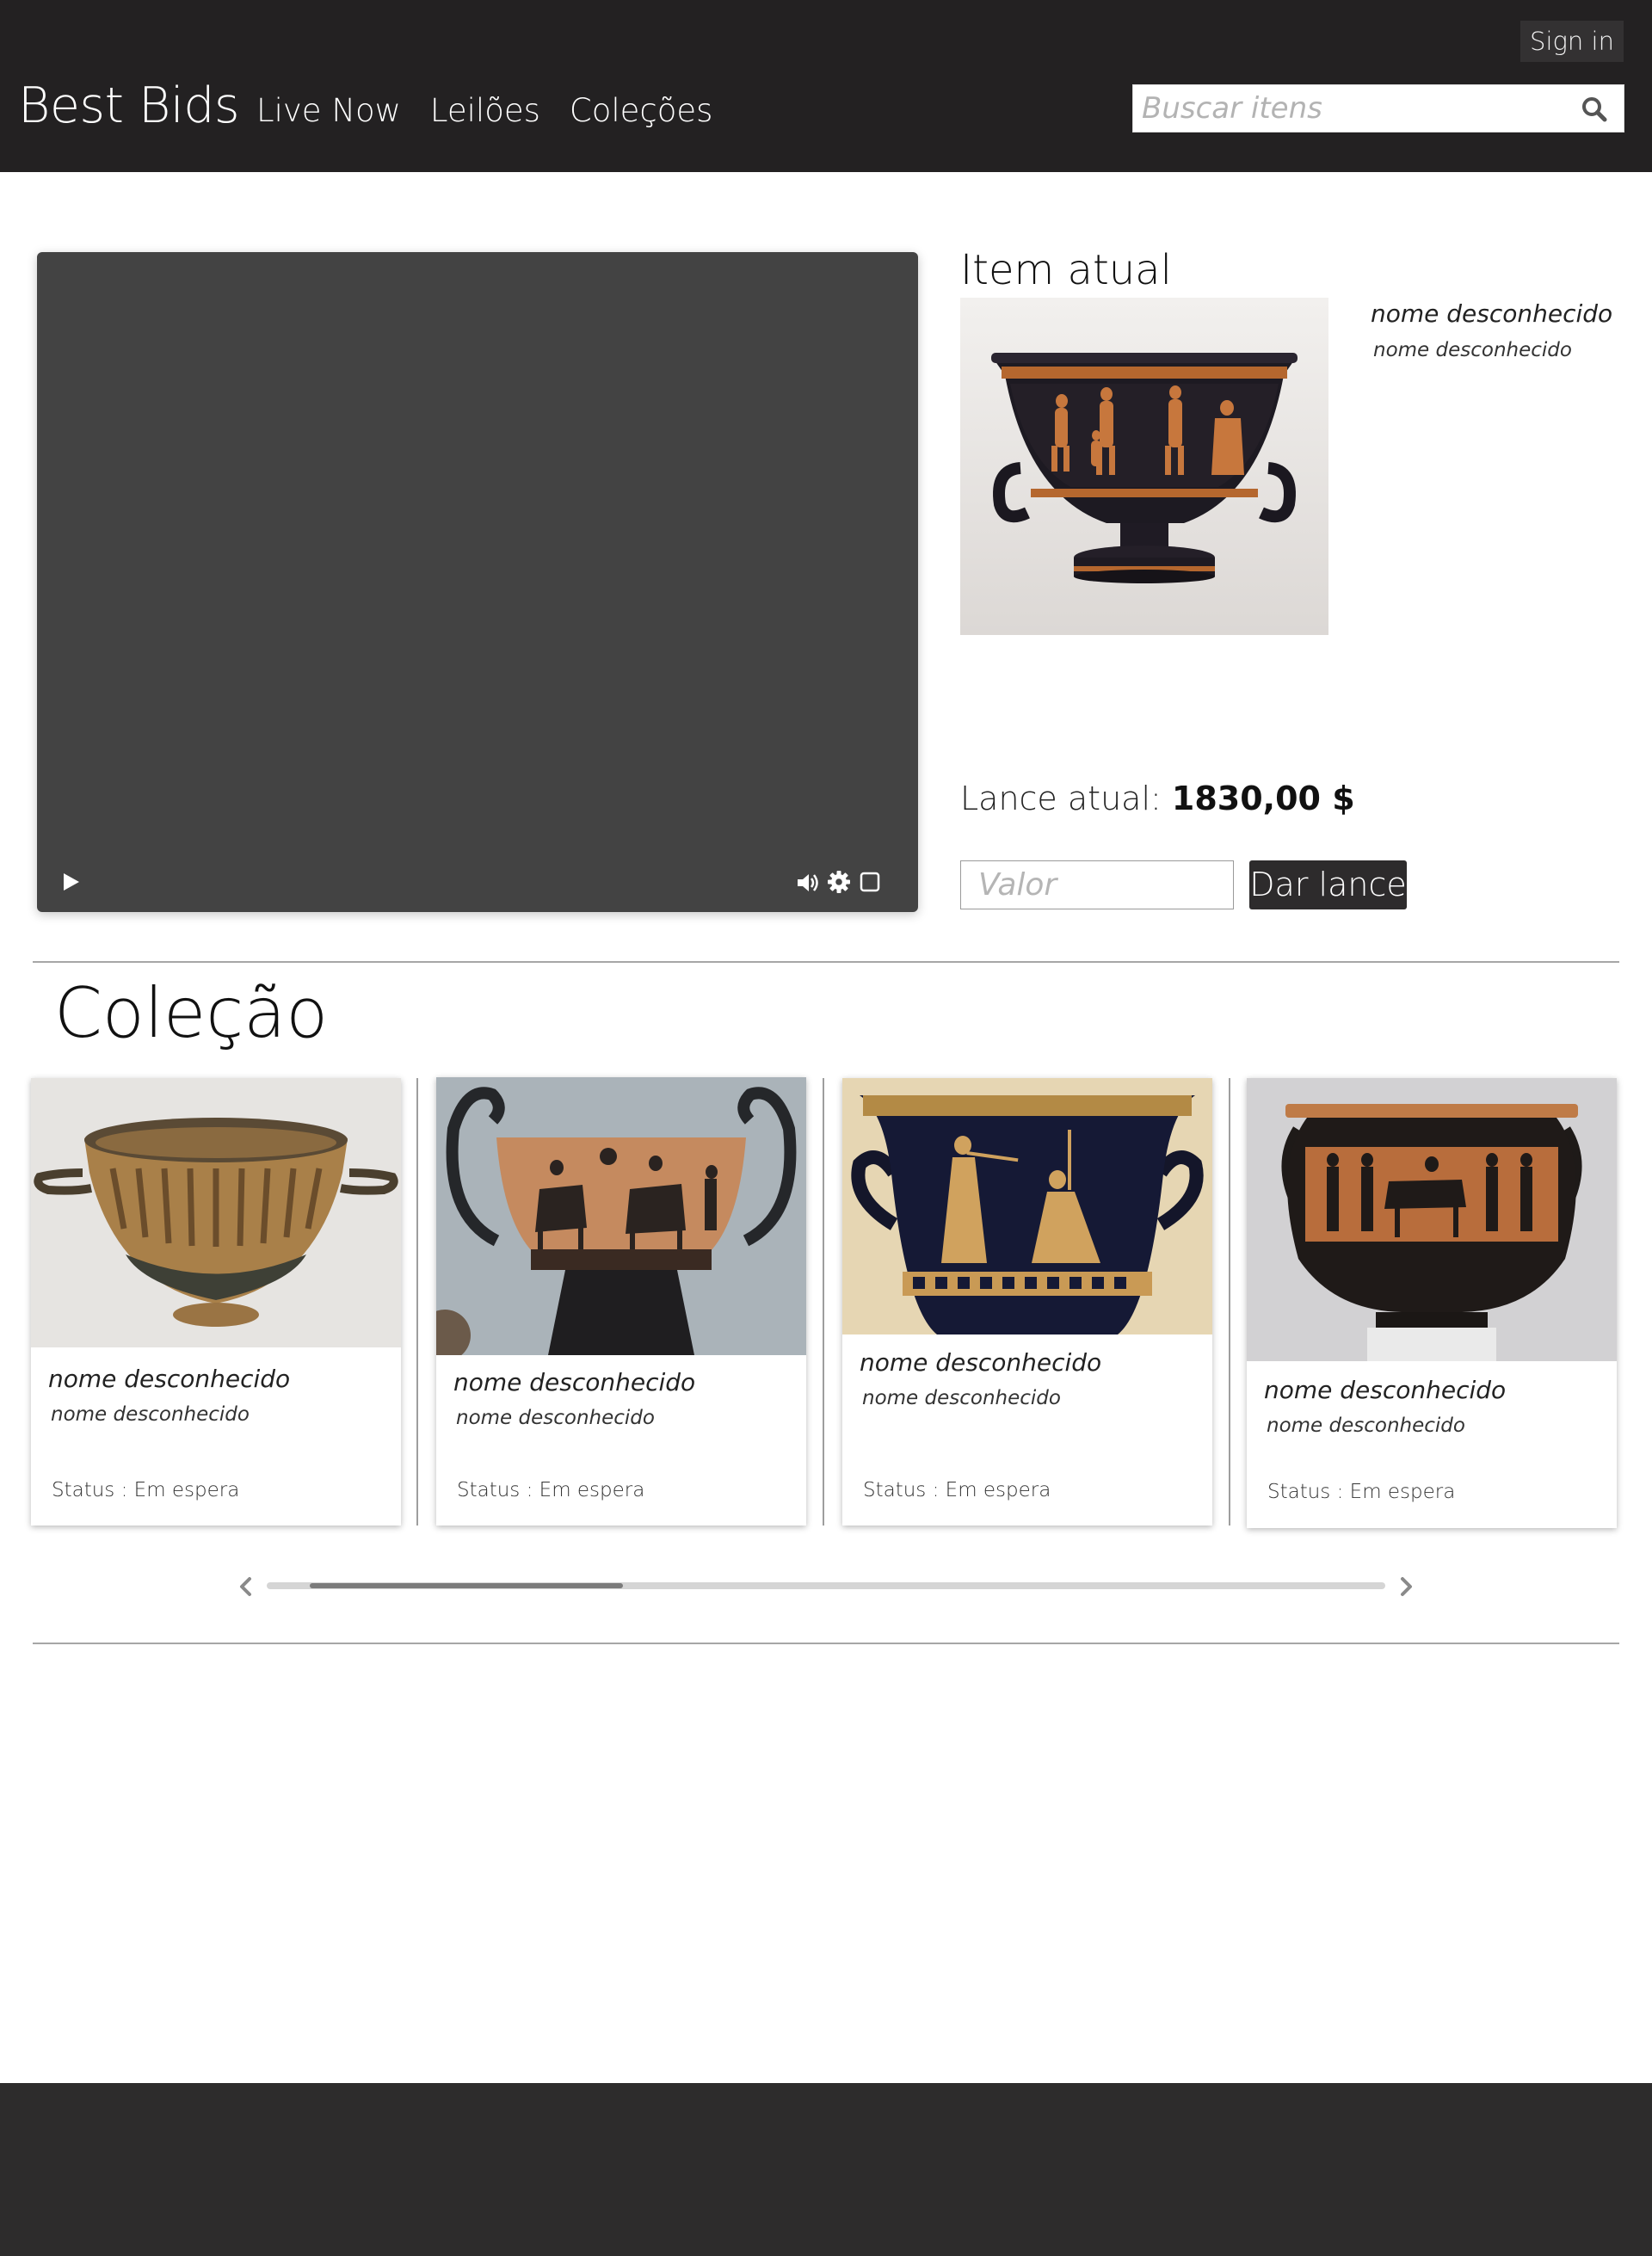 The height and width of the screenshot is (2256, 1652). Describe the element at coordinates (1144, 466) in the screenshot. I see `current-item-image` at that location.